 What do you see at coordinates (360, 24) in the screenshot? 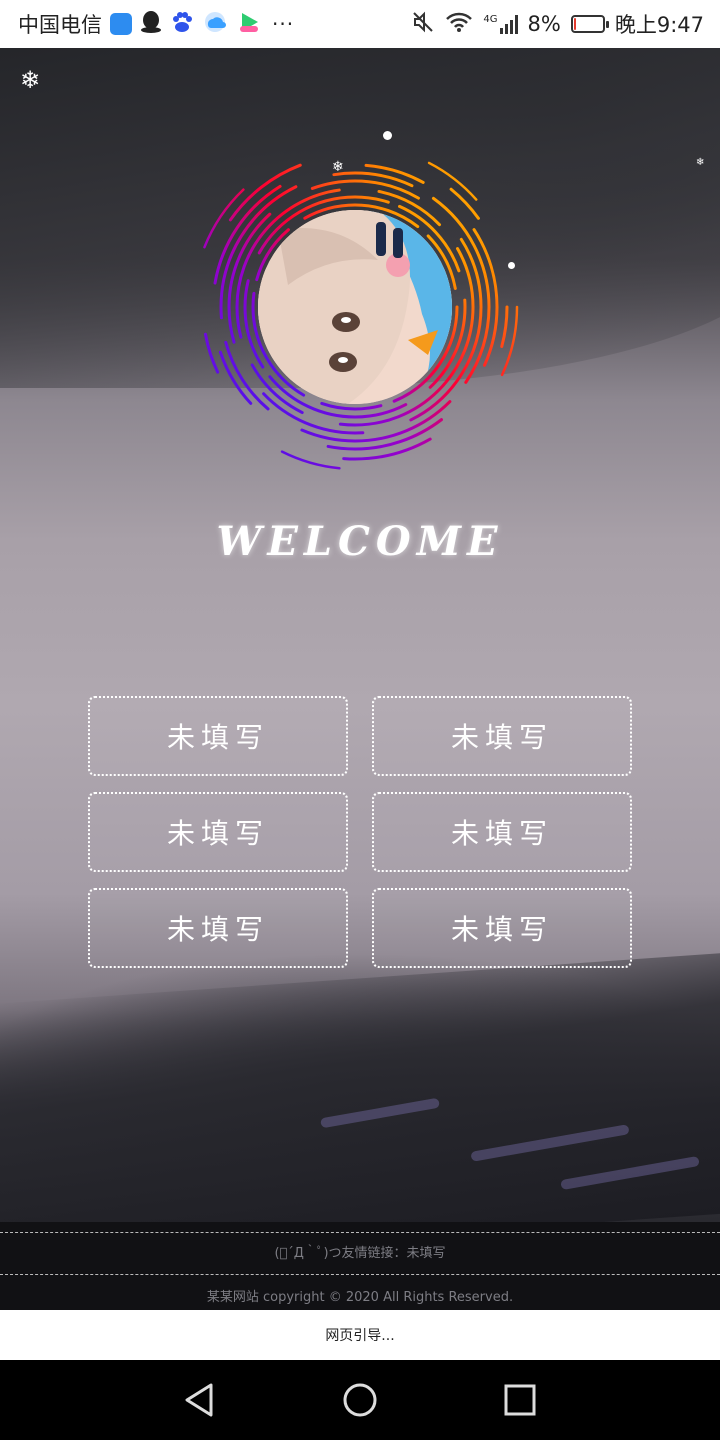
I see `status-bar: 中国电信 ··· 4G 8% 晚上9:47` at bounding box center [360, 24].